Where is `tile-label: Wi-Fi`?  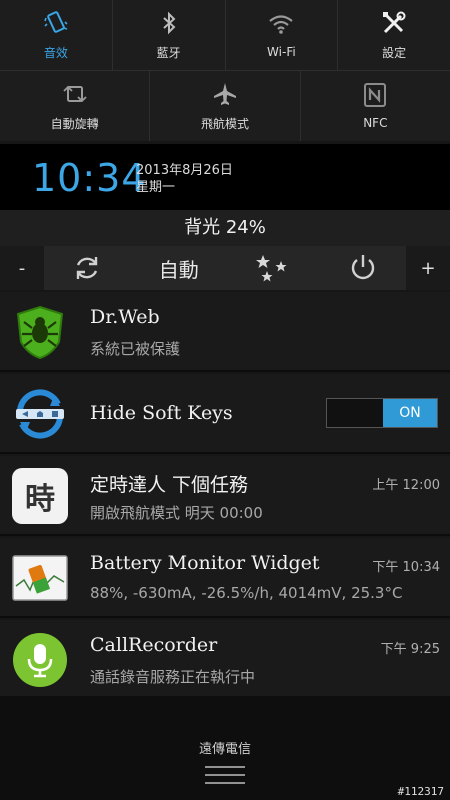 tile-label: Wi-Fi is located at coordinates (281, 52).